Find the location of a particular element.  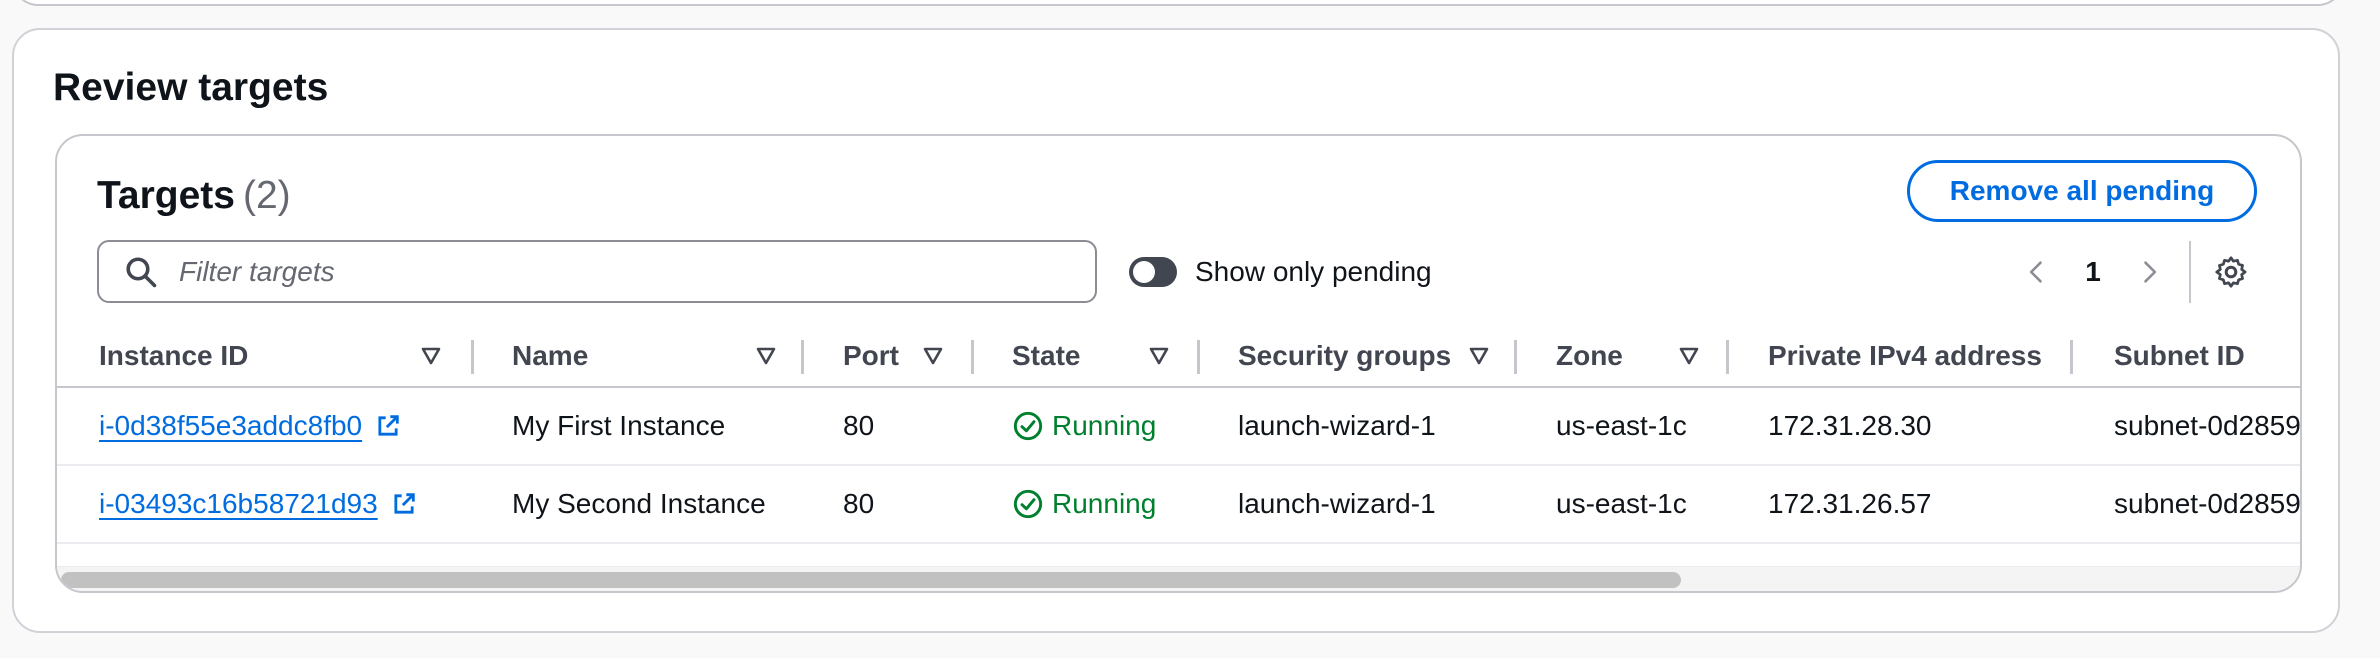

column-header-security-groups: Security groups is located at coordinates (1344, 356).